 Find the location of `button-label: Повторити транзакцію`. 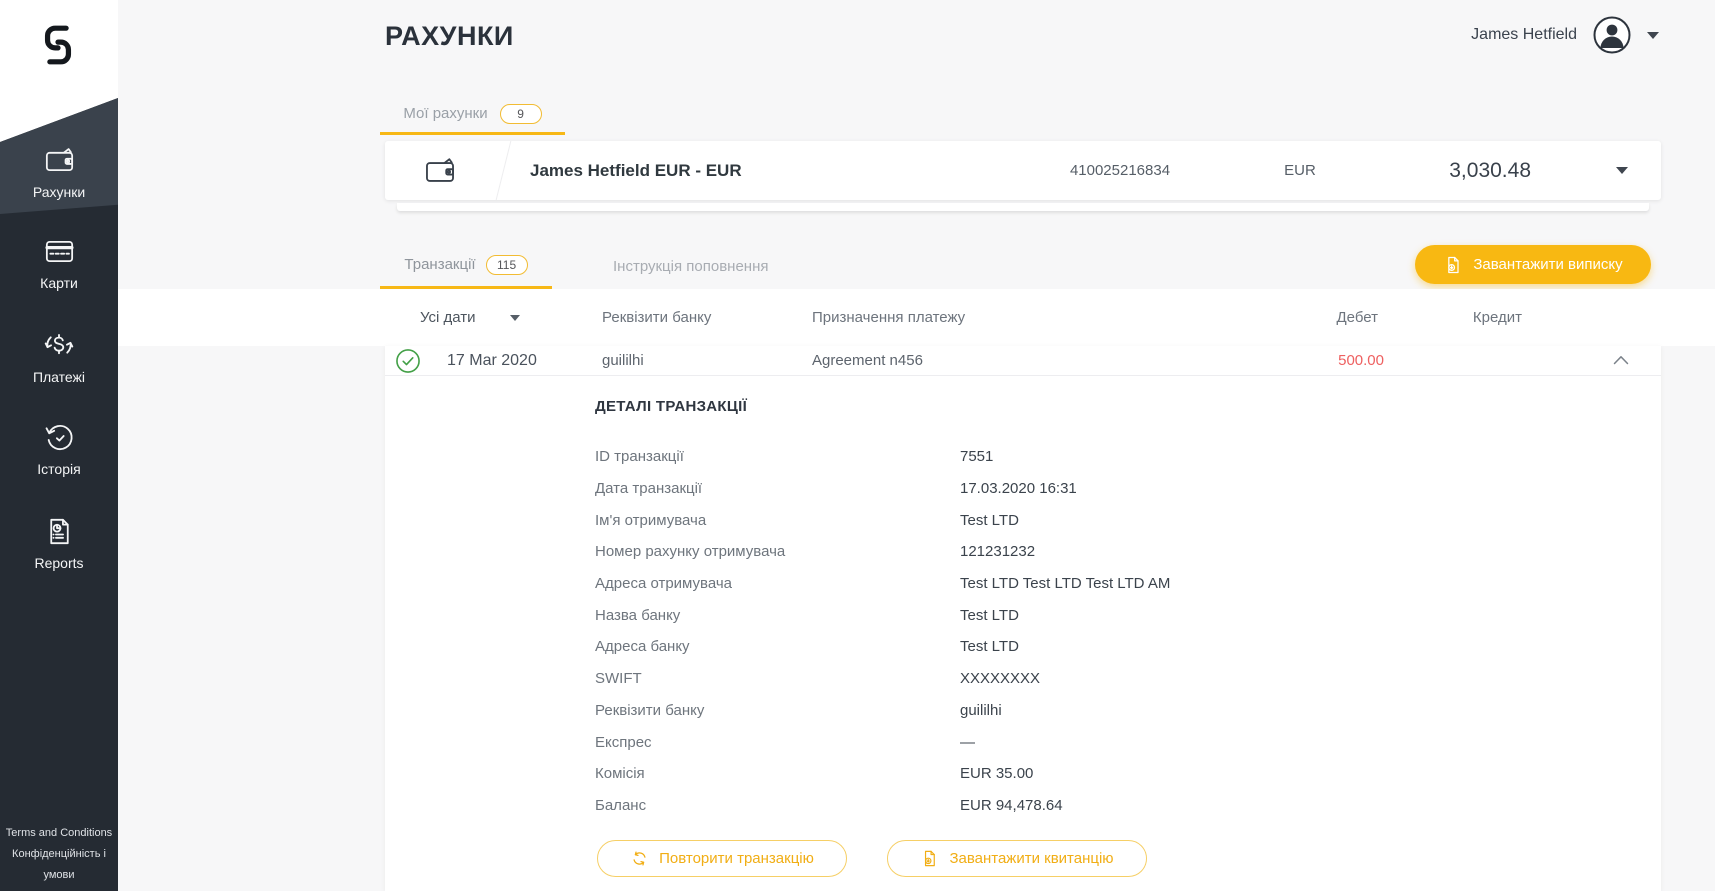

button-label: Повторити транзакцію is located at coordinates (736, 858).